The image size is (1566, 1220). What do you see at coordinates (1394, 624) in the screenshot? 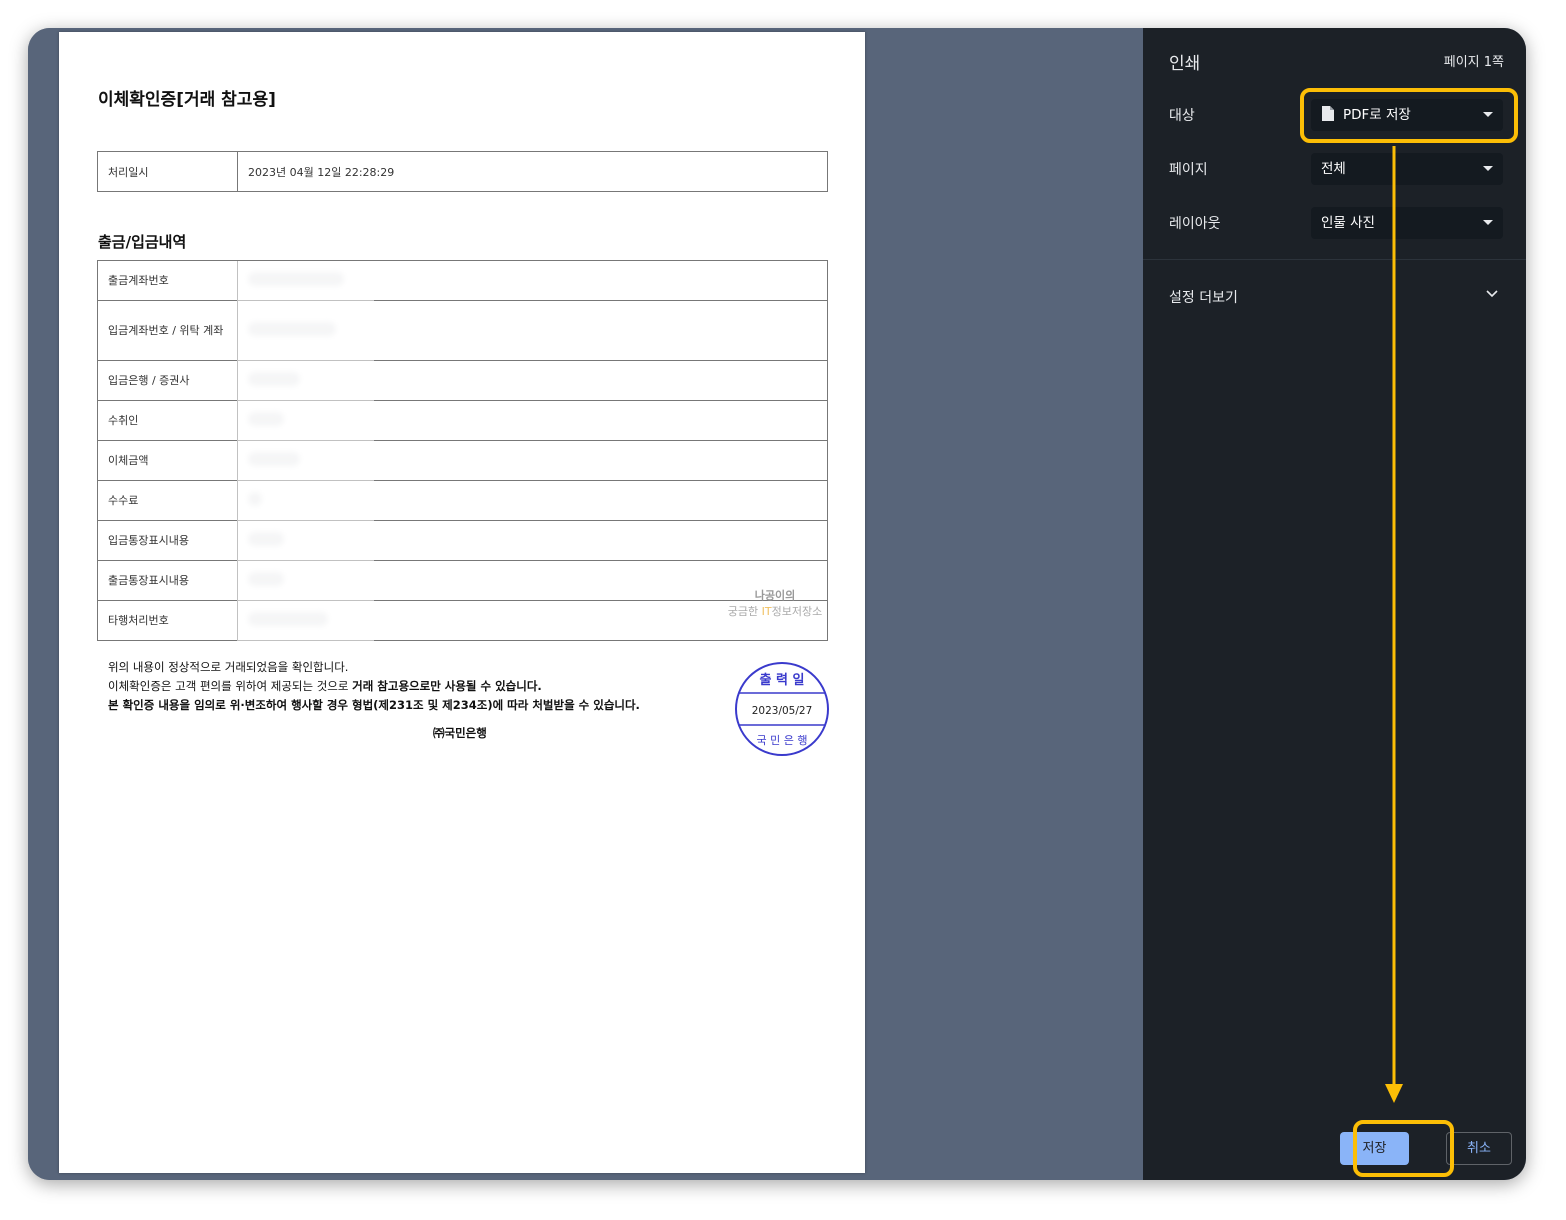
I see `guide-arrow` at bounding box center [1394, 624].